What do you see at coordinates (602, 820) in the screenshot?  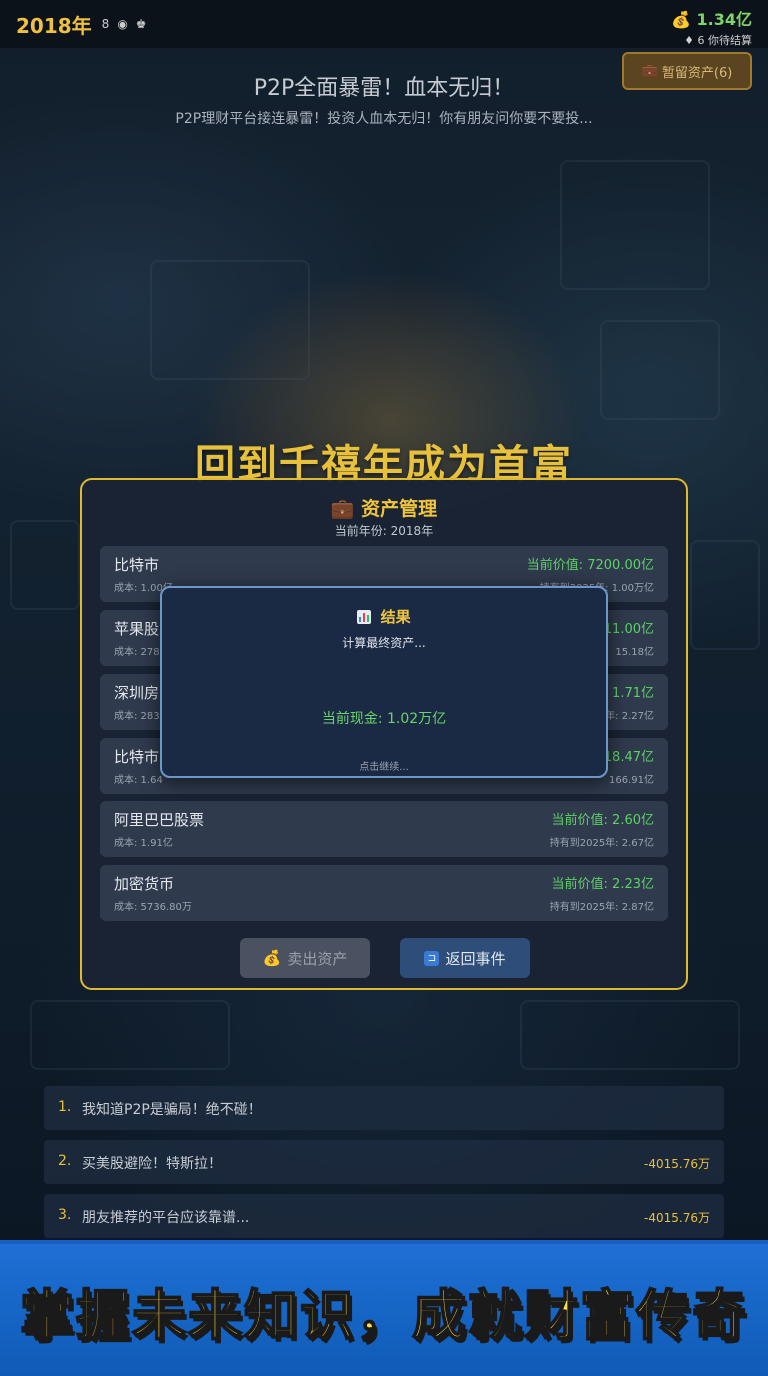 I see `asset-value: 当前价值: 2.60亿` at bounding box center [602, 820].